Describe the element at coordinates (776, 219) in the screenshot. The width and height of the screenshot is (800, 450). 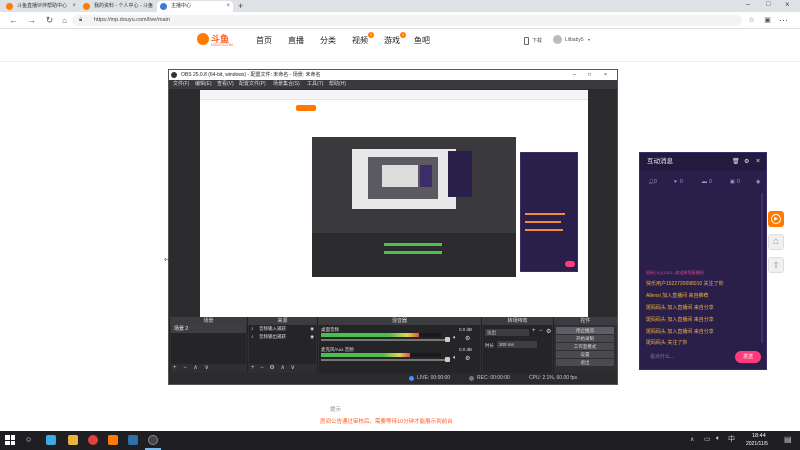
I see `play-side-button: ▶` at that location.